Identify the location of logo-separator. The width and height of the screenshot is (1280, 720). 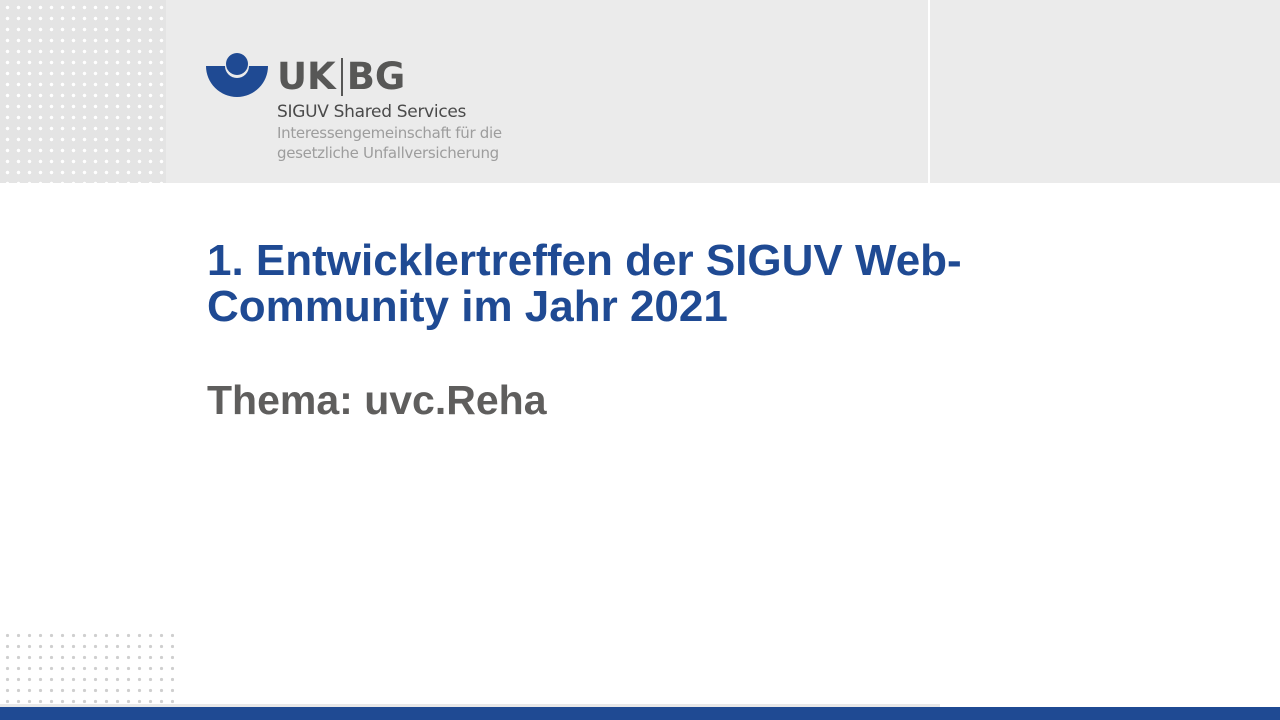
(341, 77).